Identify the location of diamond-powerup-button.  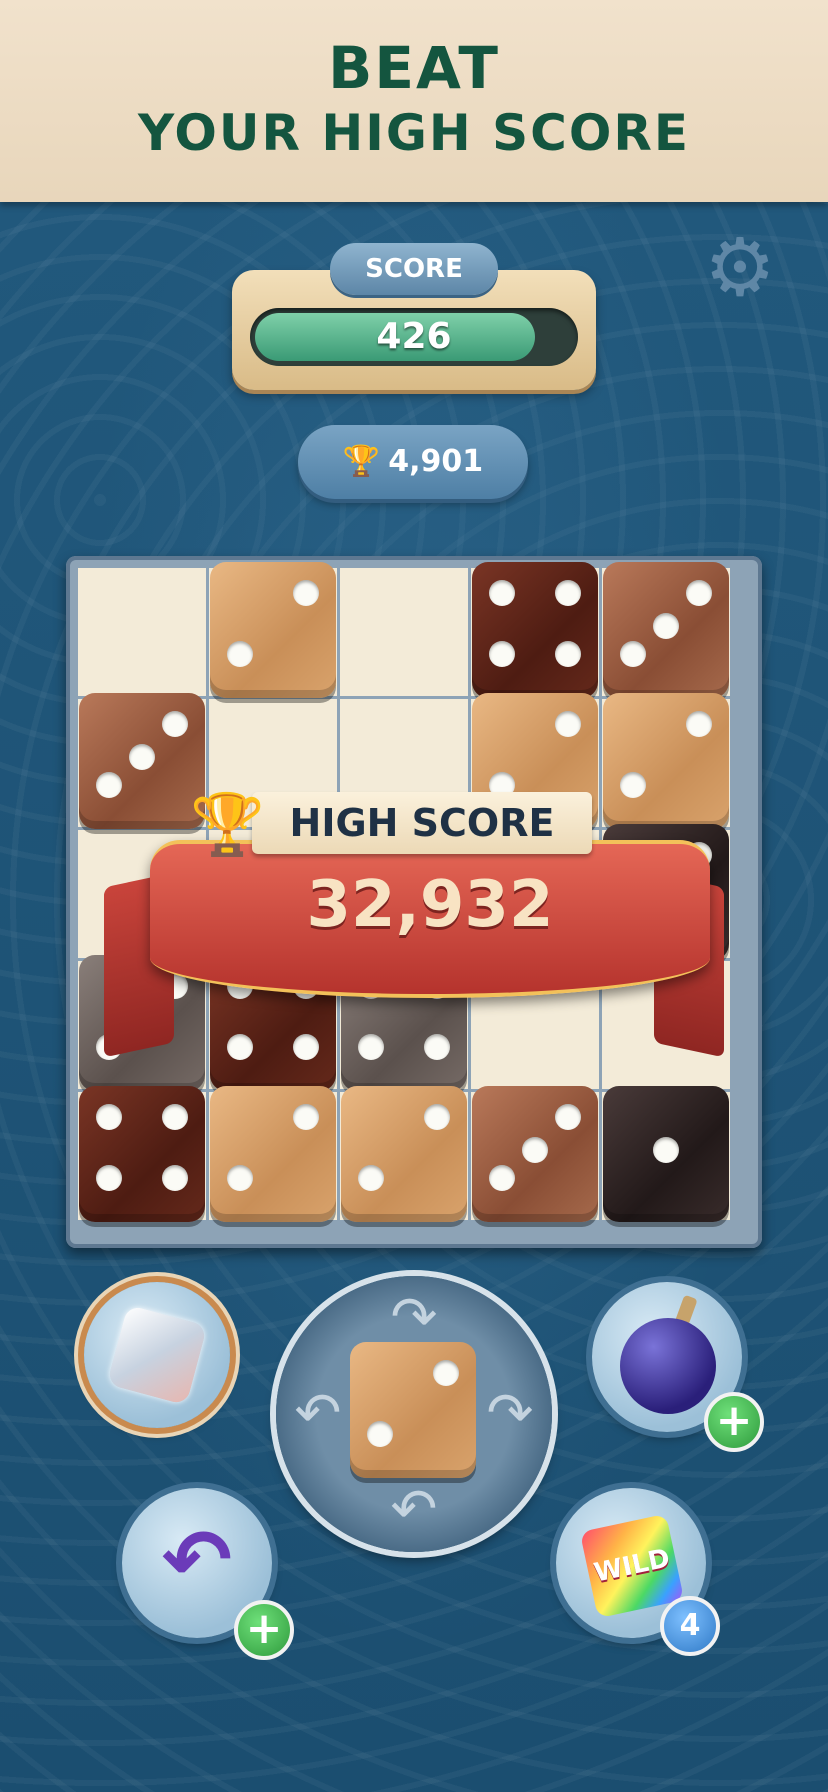
(157, 1355).